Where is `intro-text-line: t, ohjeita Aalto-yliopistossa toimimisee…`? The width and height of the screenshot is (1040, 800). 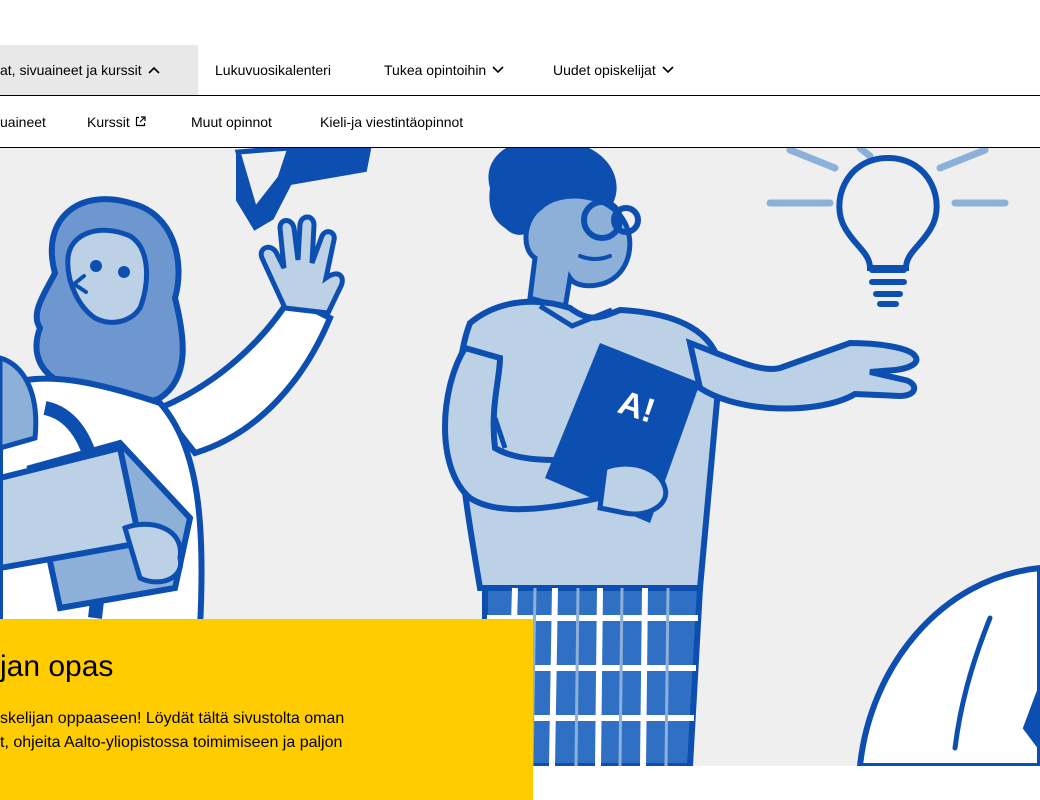 intro-text-line: t, ohjeita Aalto-yliopistossa toimimisee… is located at coordinates (171, 742).